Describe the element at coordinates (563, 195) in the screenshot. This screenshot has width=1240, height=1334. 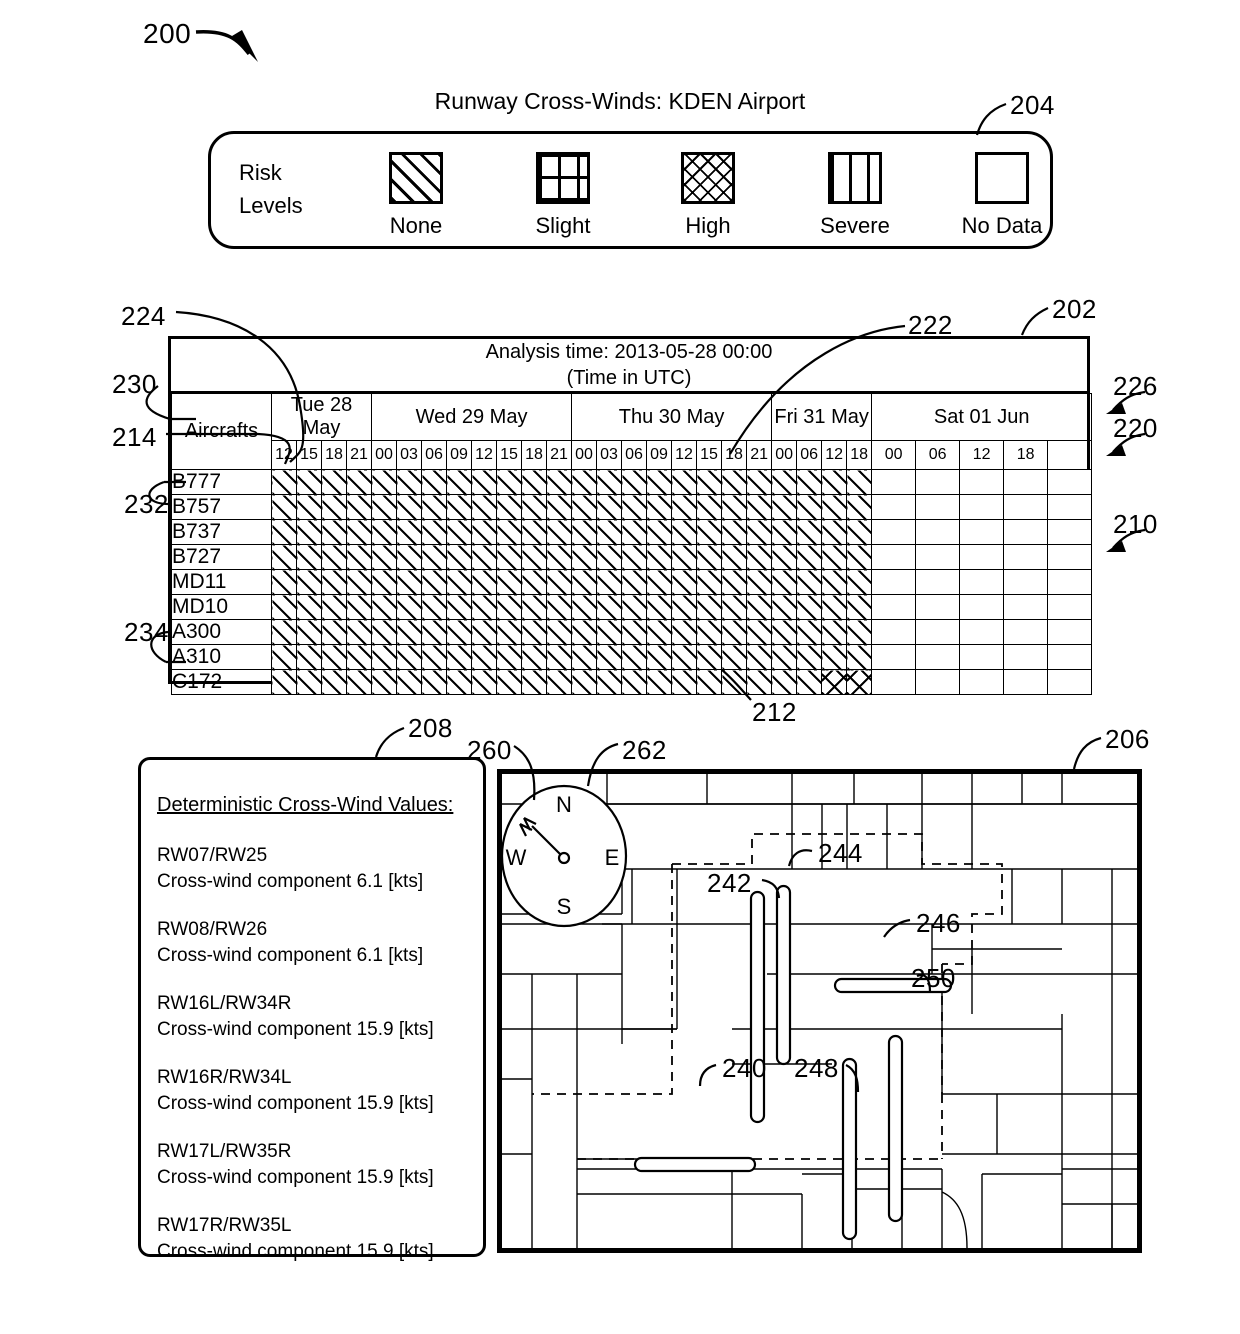
I see `legend-item-slight: Slight` at that location.